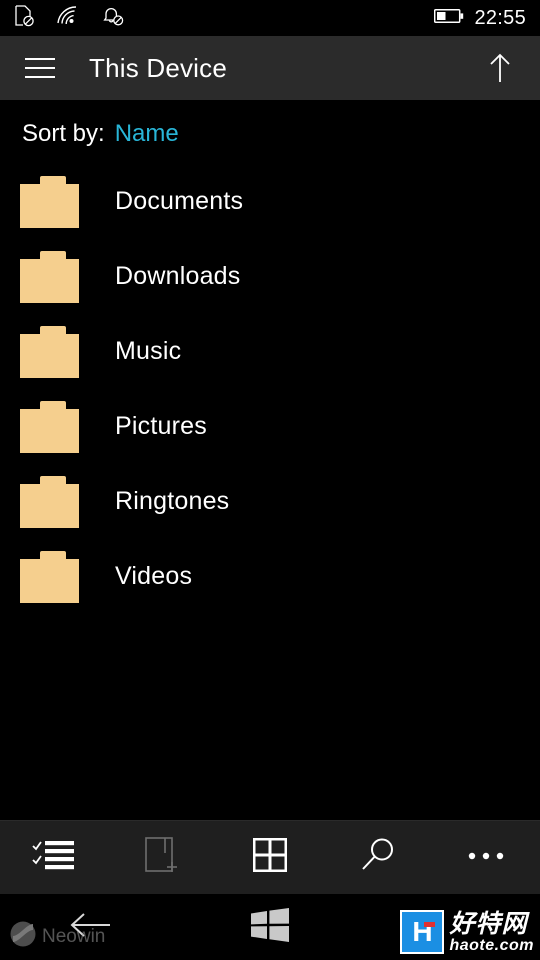 The height and width of the screenshot is (960, 540). Describe the element at coordinates (63, 133) in the screenshot. I see `sort-by-label: Sort by:` at that location.